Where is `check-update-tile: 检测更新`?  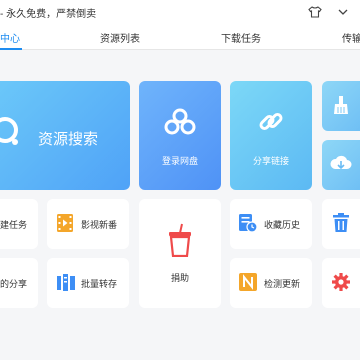 check-update-tile: 检测更新 is located at coordinates (271, 283).